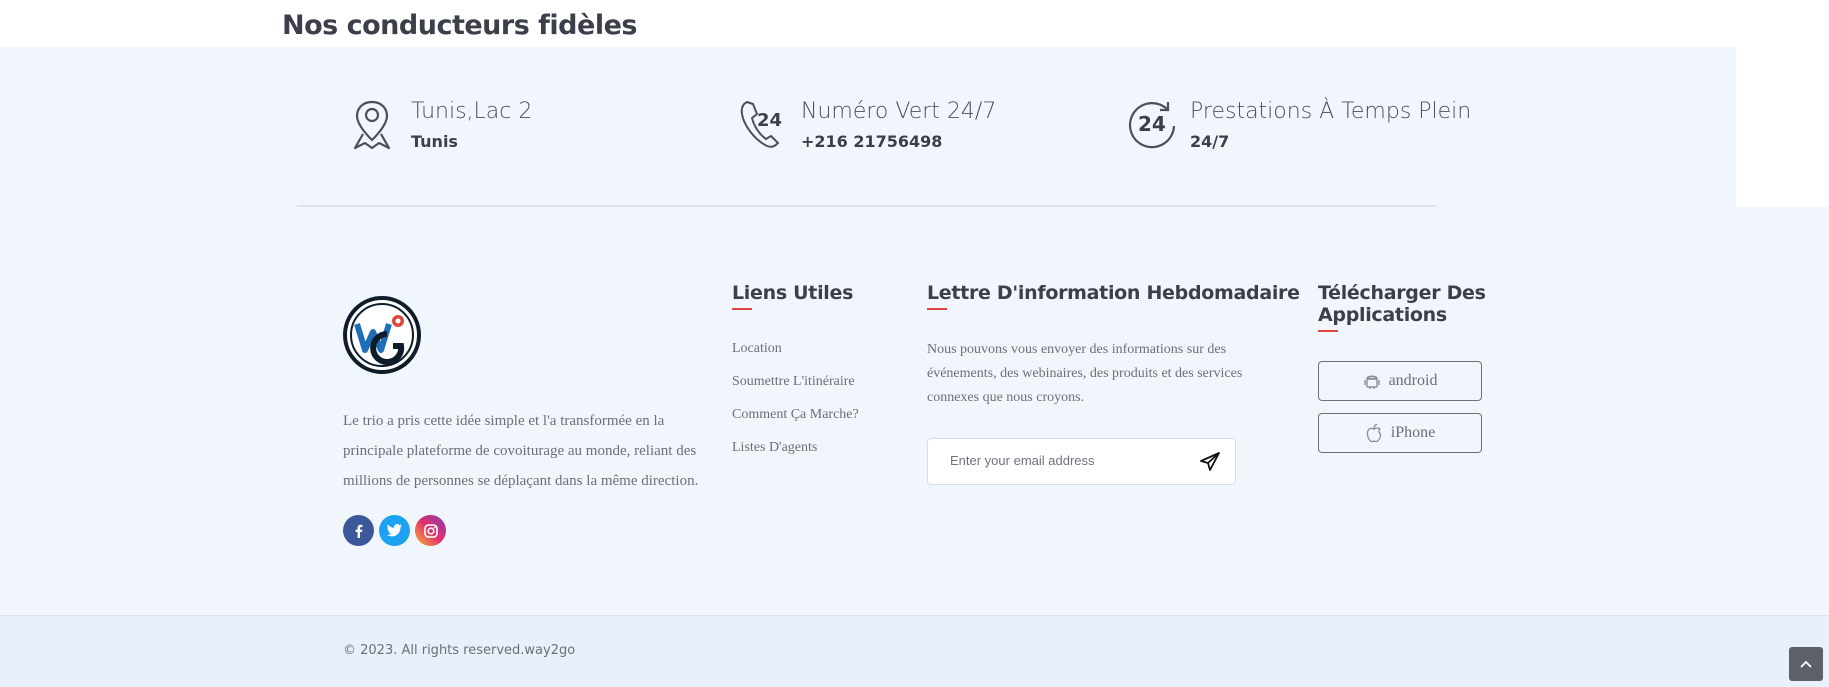  I want to click on newsletter-column-header: Lettre D'information Hebdomadaire, so click(1113, 296).